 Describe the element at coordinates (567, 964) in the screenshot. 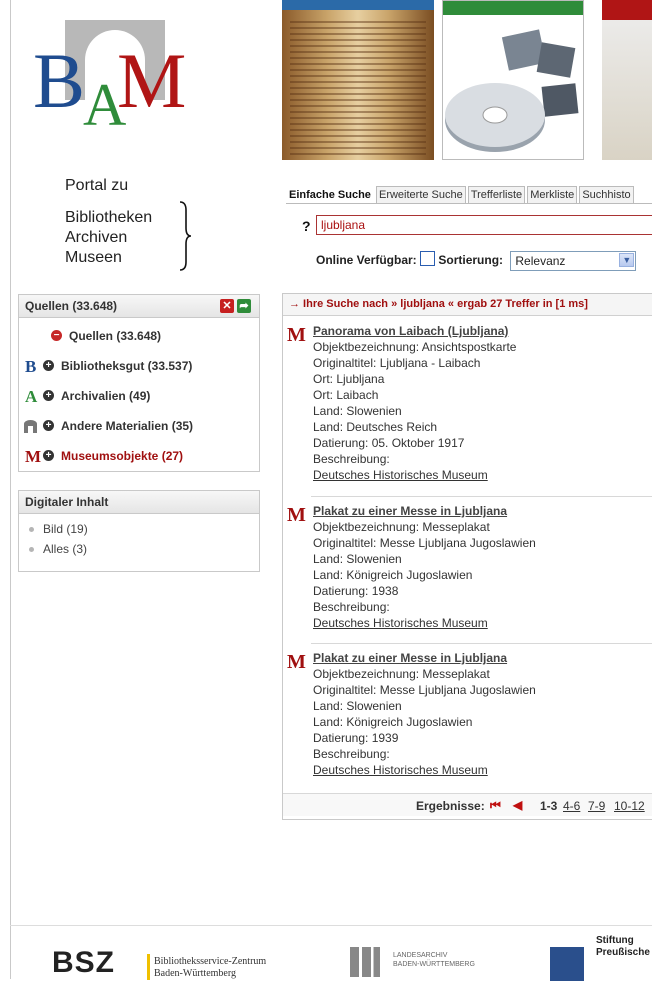

I see `stiftung-icon` at that location.